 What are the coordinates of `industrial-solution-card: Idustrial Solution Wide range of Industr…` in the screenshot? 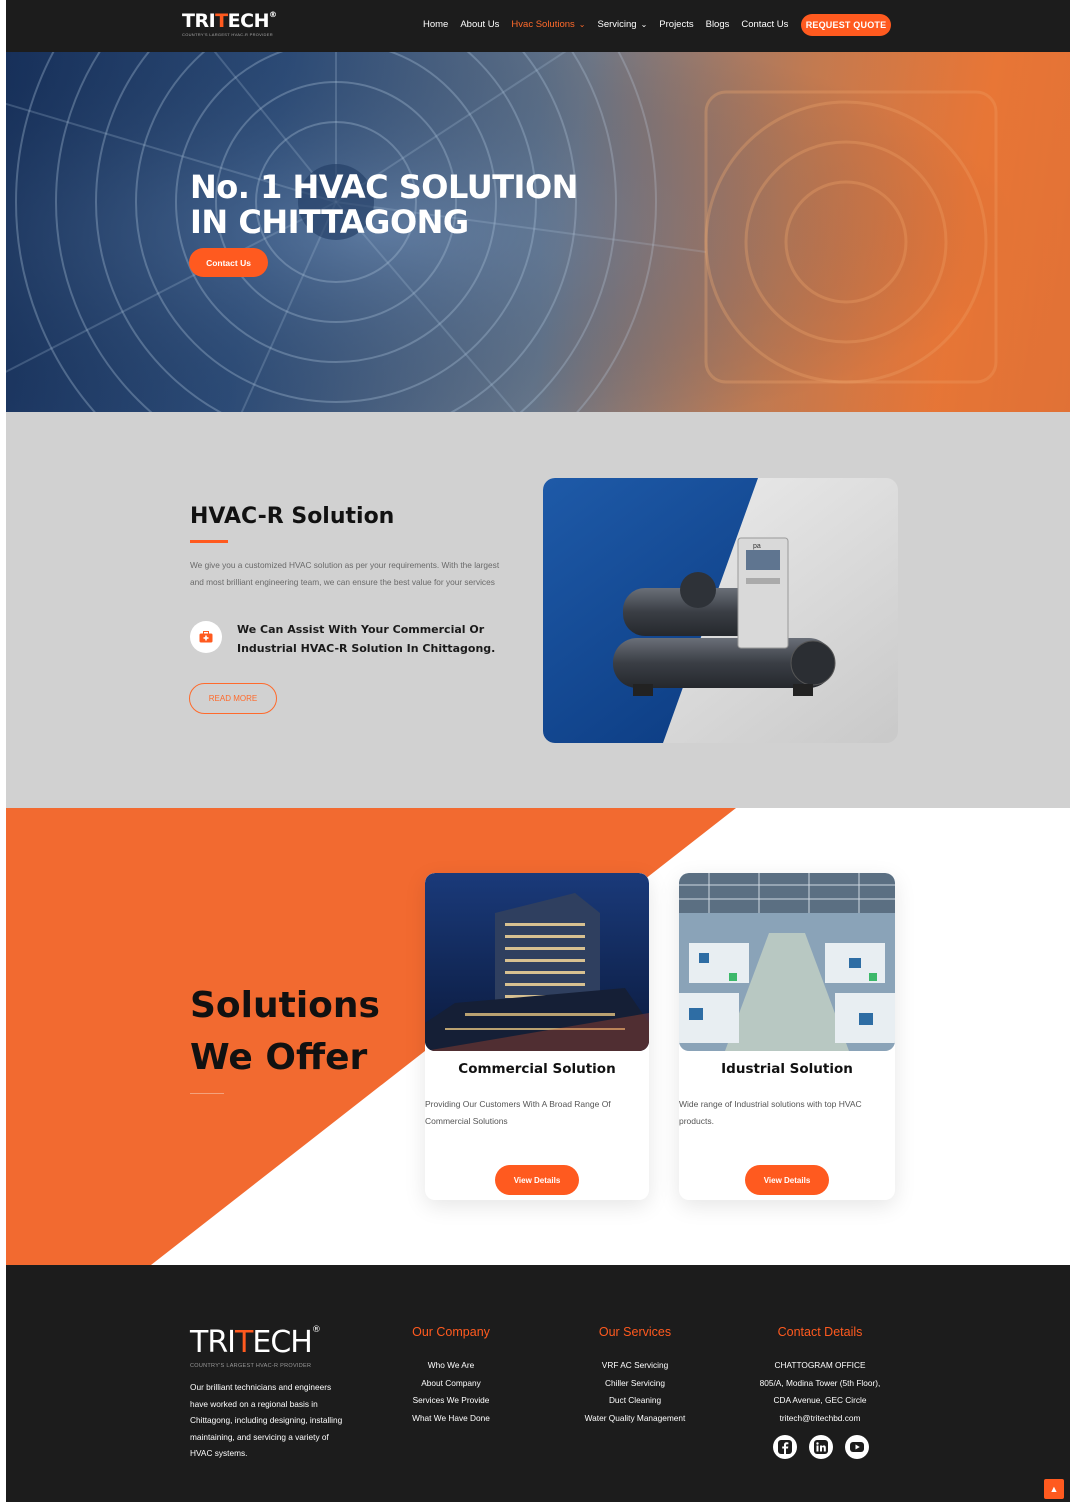 It's located at (787, 1036).